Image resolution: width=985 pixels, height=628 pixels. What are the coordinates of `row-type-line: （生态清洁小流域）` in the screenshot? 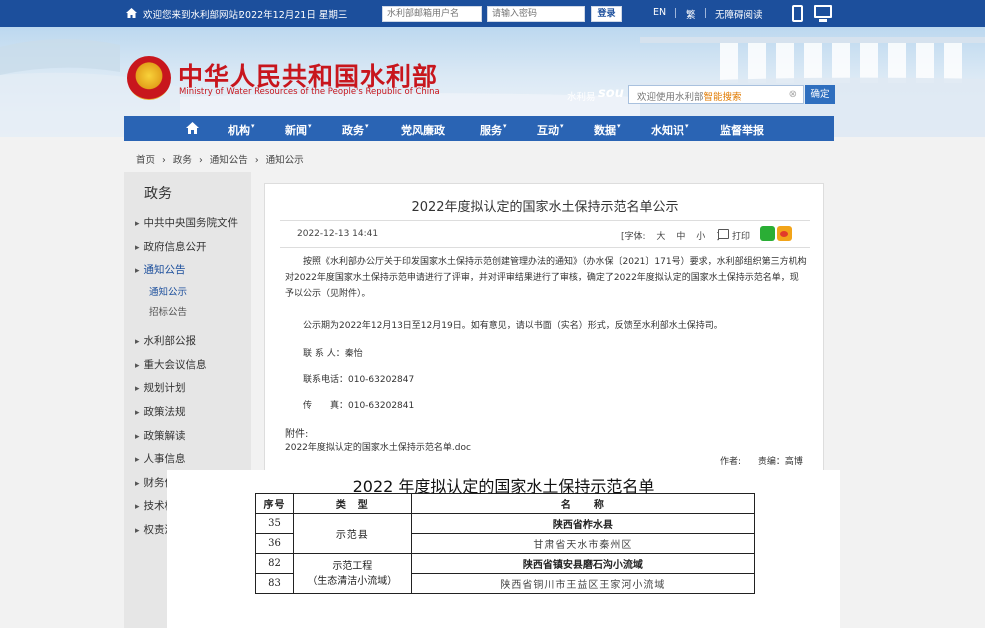 It's located at (352, 581).